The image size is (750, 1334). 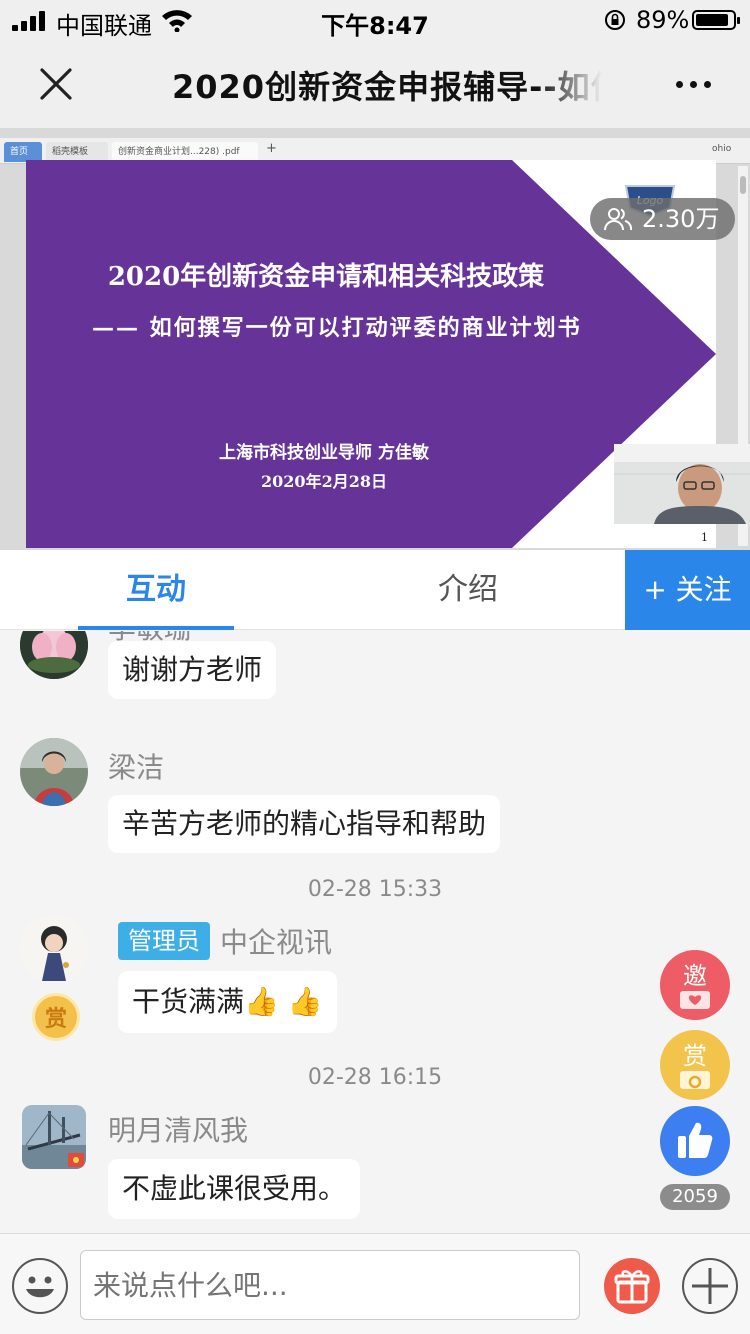 I want to click on timestamp: 02-28 16:15, so click(x=375, y=1077).